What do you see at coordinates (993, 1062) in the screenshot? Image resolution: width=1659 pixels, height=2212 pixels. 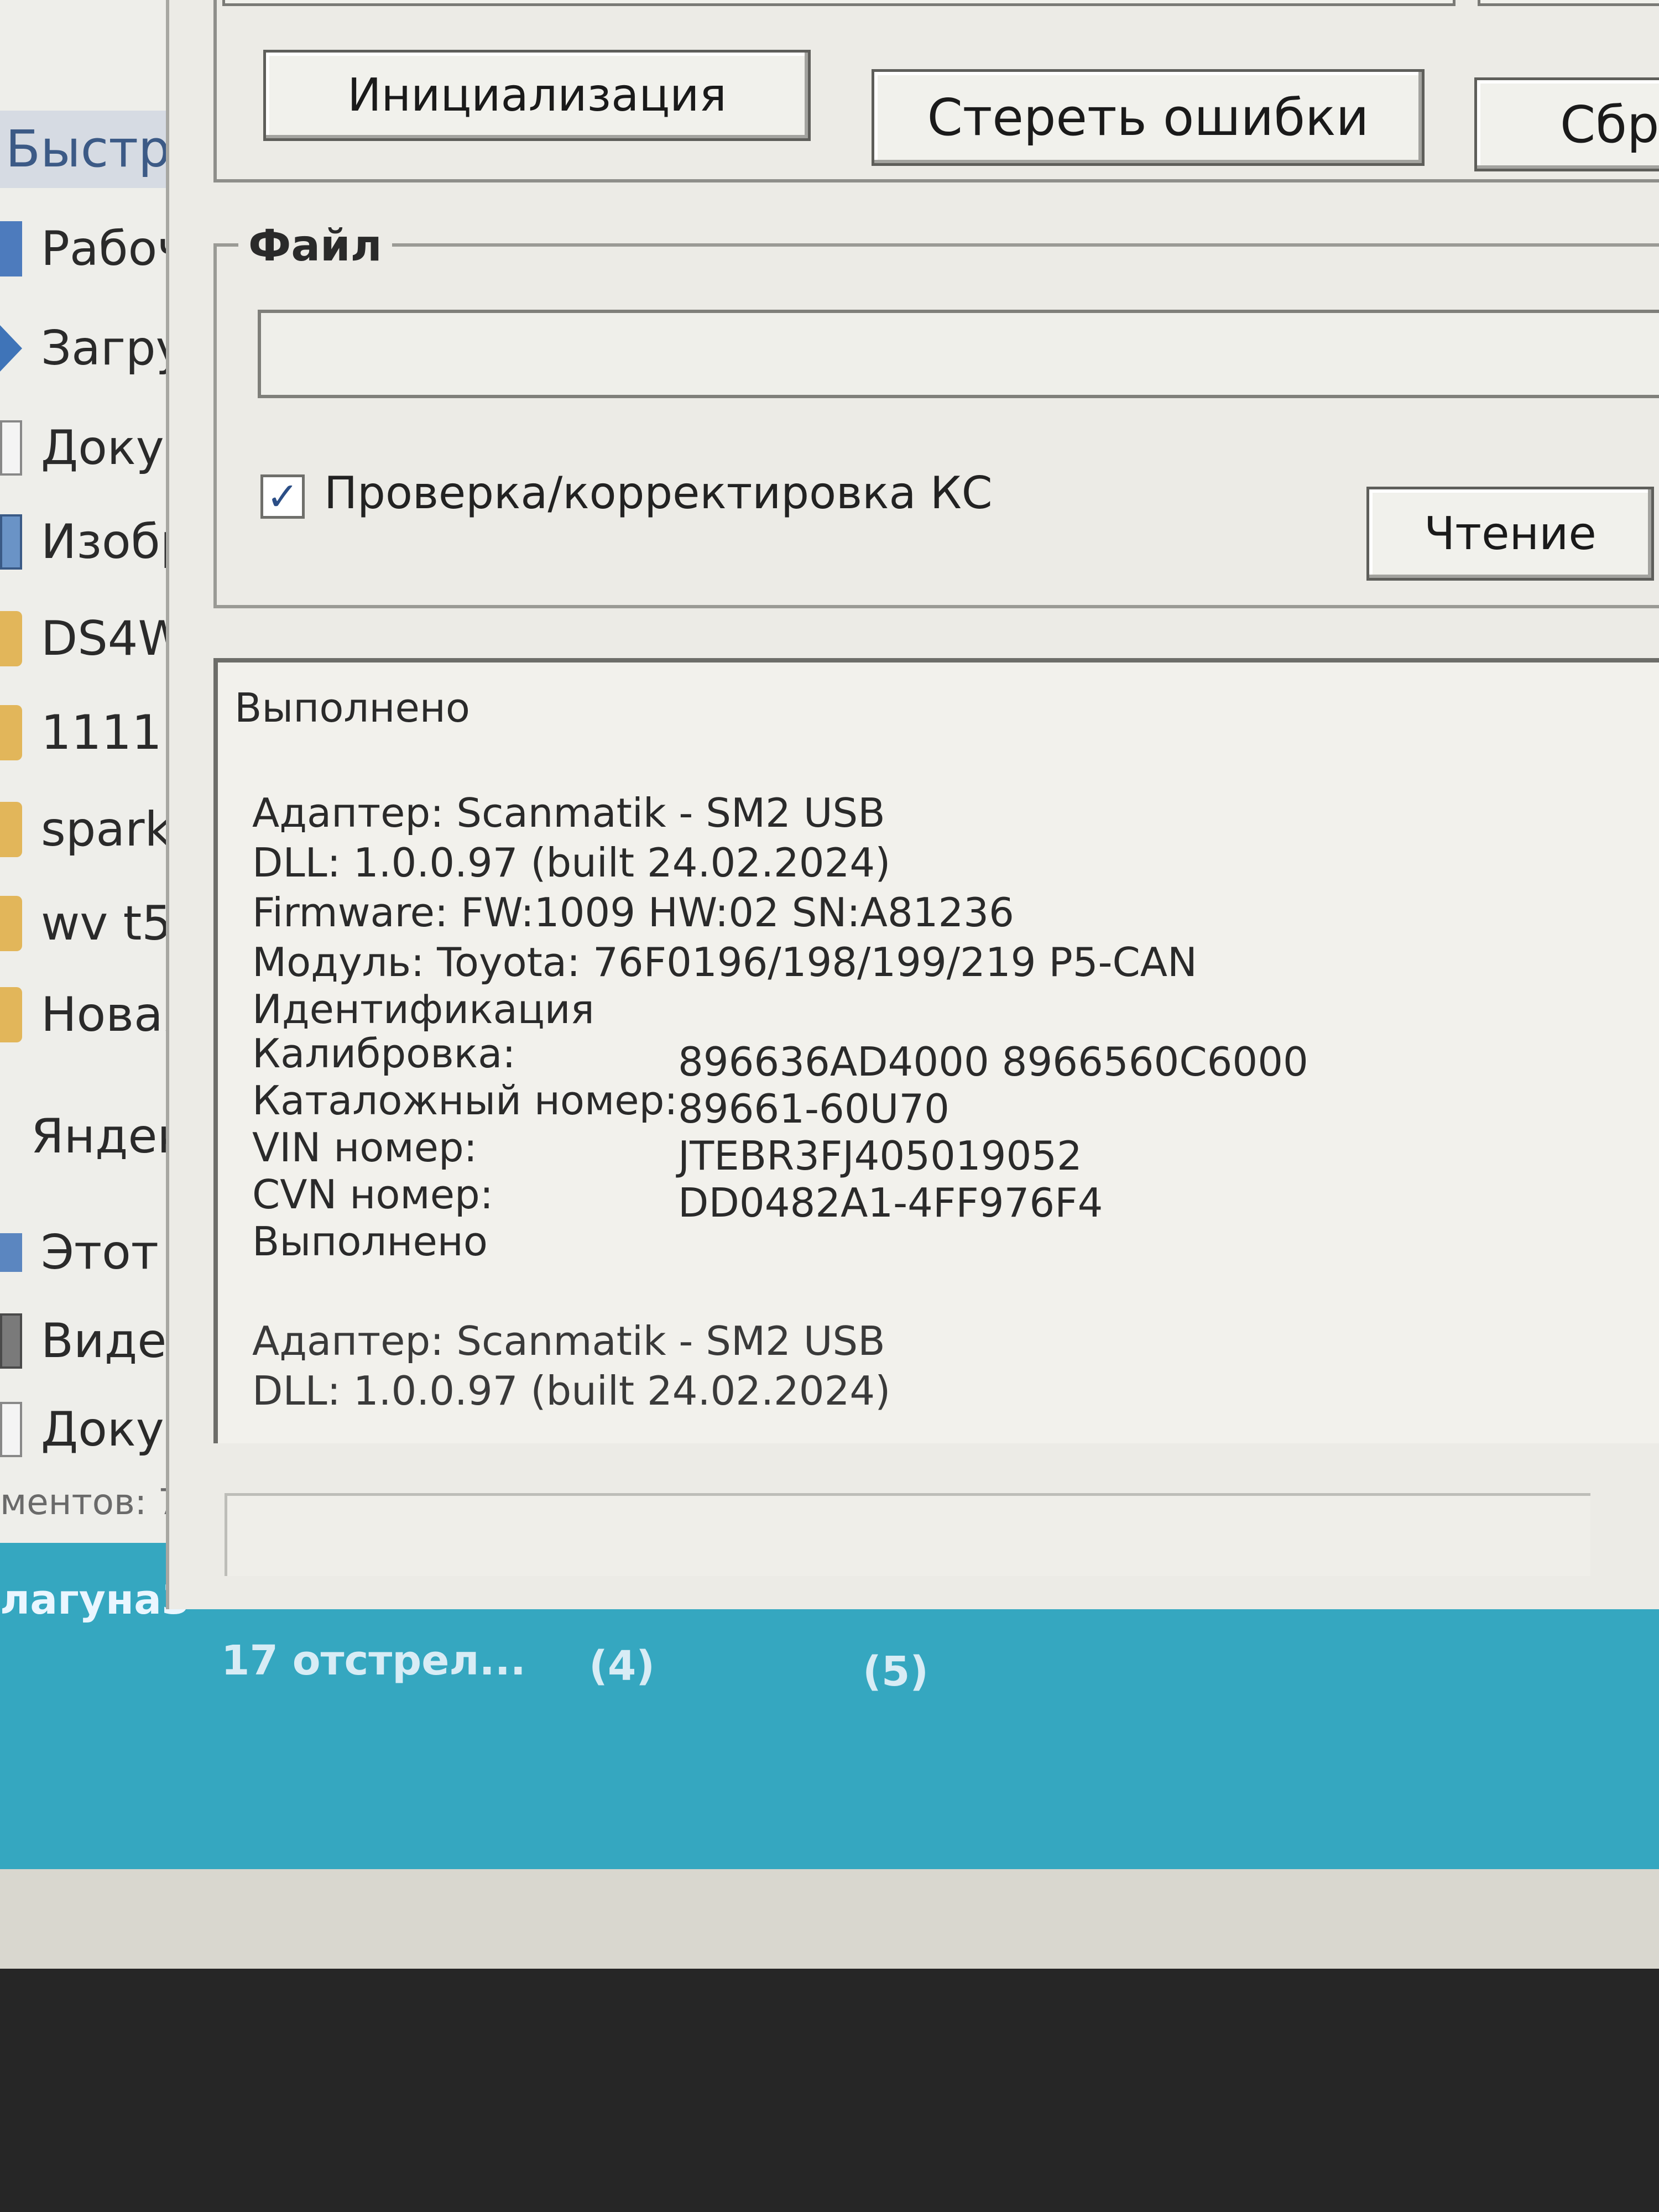 I see `log-value-calibration: 896636AD4000 8966560C6000` at bounding box center [993, 1062].